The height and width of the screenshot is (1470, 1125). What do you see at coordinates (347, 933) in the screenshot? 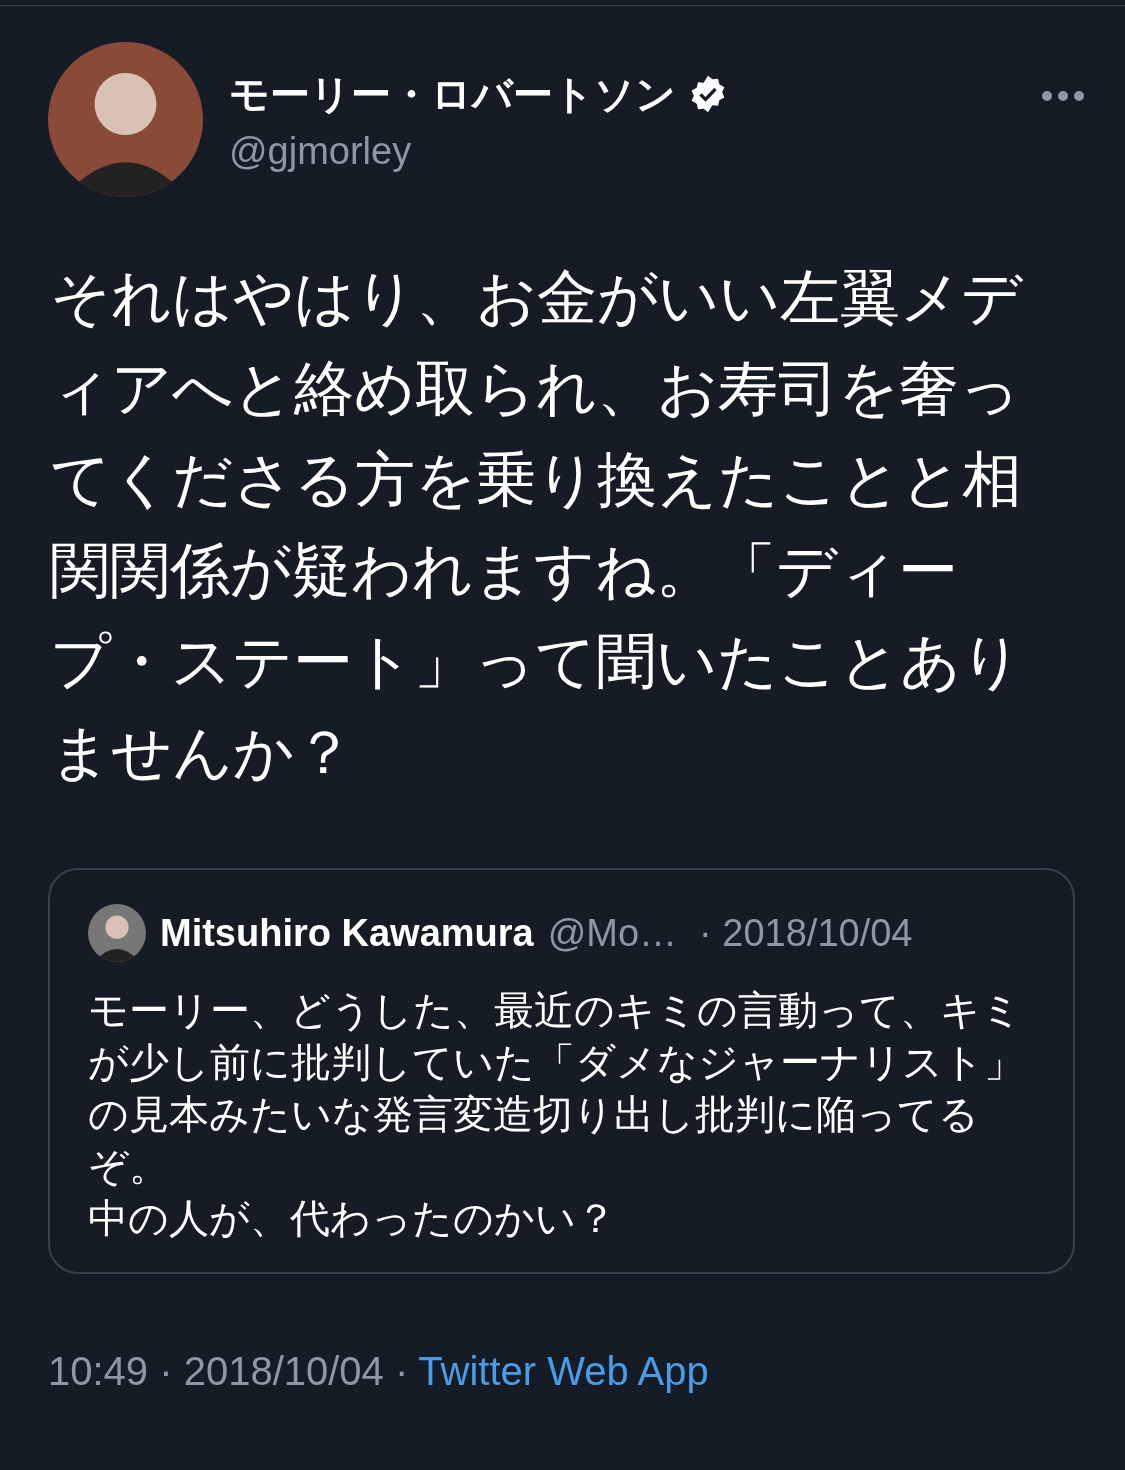
I see `quoted-author-name: Mitsuhiro Kawamura` at bounding box center [347, 933].